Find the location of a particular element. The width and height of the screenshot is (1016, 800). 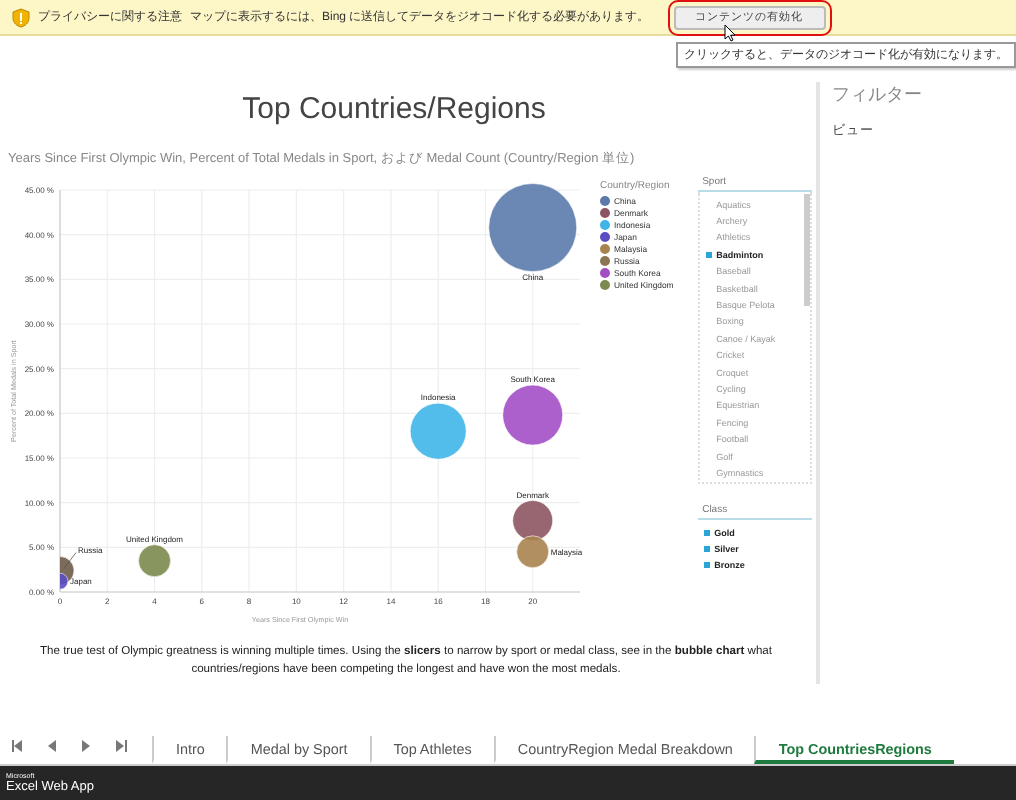

filter-title: フィルター is located at coordinates (878, 95).